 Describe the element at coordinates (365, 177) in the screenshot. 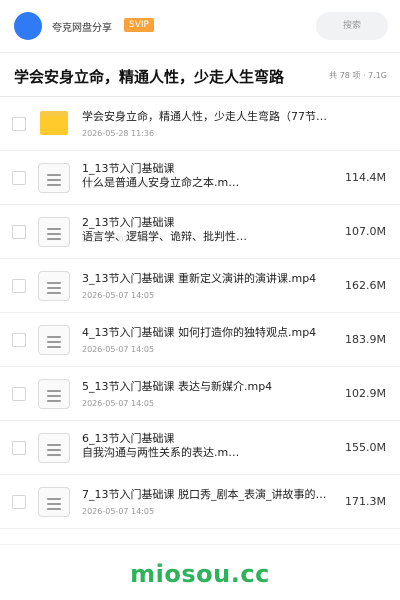

I see `file-size: 114.4M` at that location.